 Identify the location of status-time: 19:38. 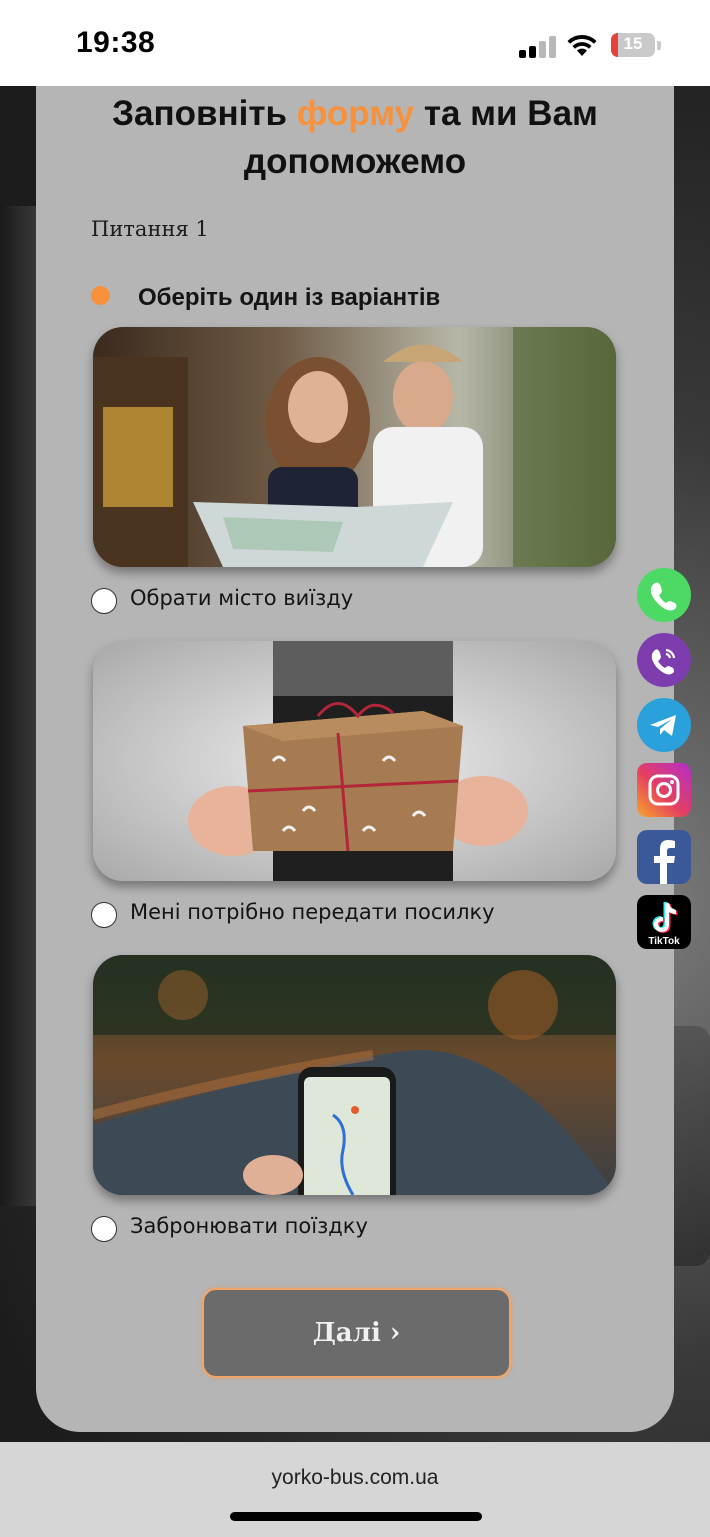
(116, 42).